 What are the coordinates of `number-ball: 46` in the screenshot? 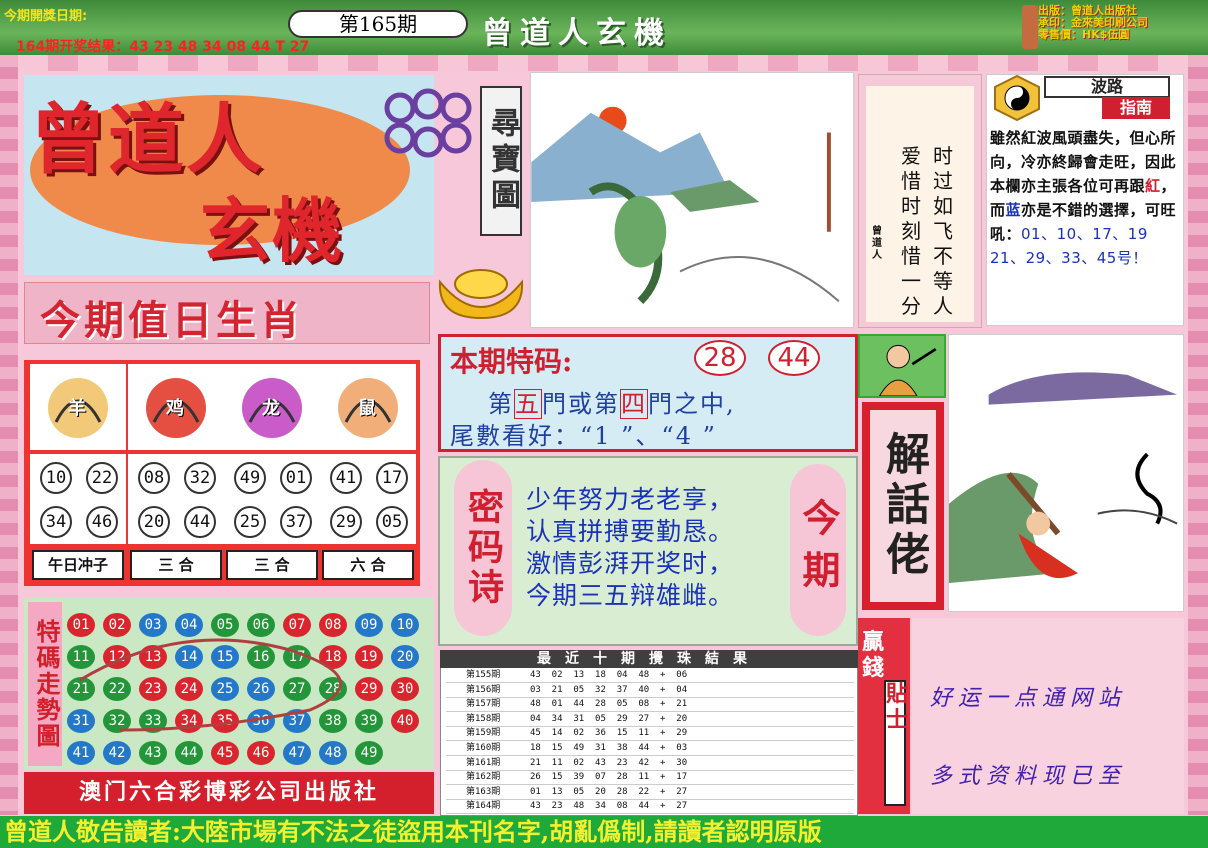 It's located at (102, 522).